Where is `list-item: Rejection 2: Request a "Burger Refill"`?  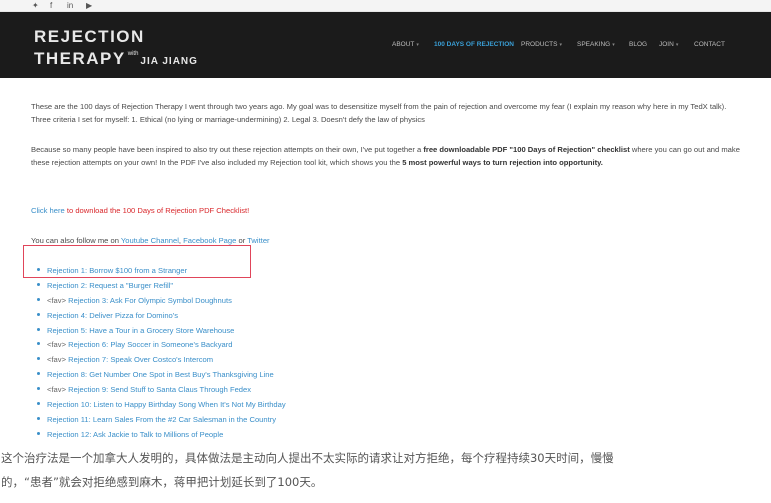 list-item: Rejection 2: Request a "Burger Refill" is located at coordinates (237, 286).